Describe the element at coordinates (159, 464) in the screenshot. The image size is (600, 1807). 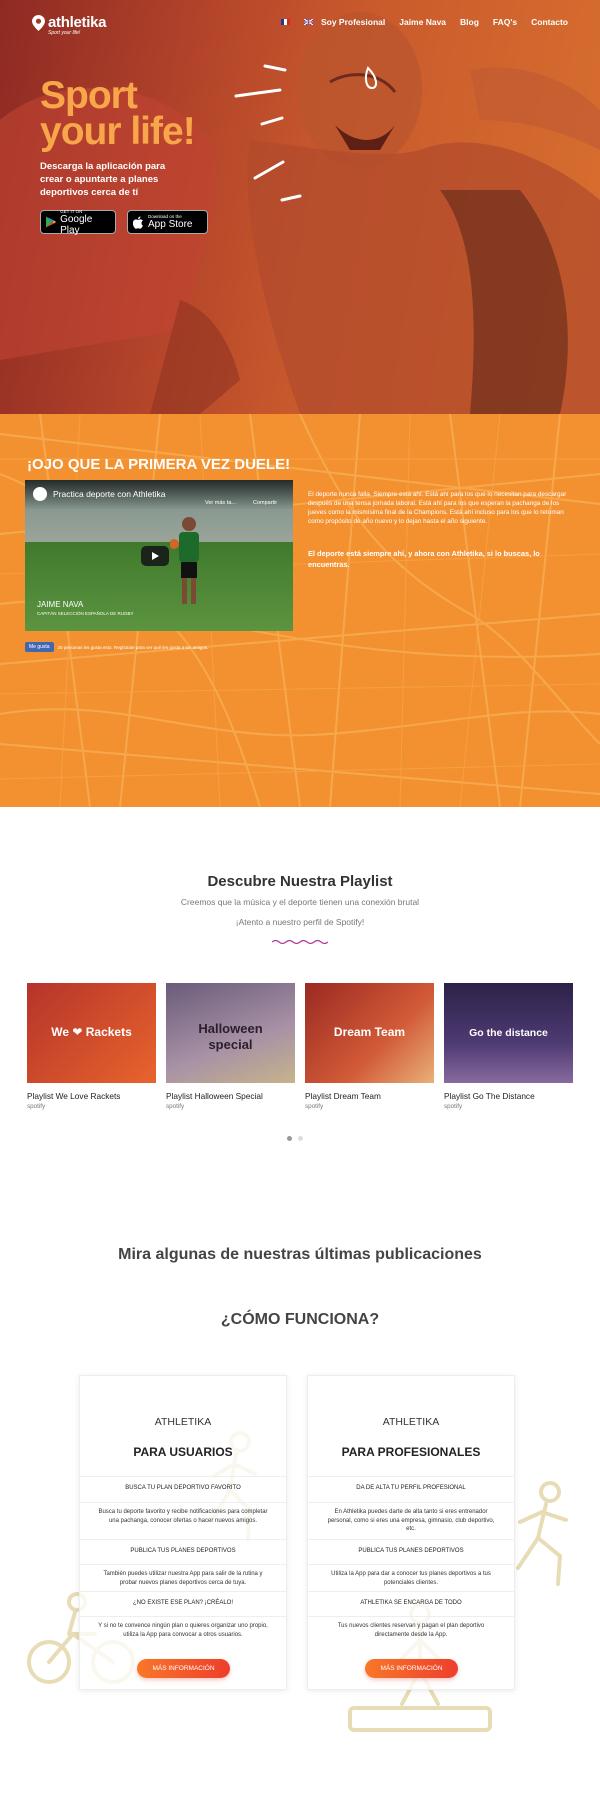
I see `video-heading: ¡OJO QUE LA PRIMERA VEZ DUELE!` at that location.